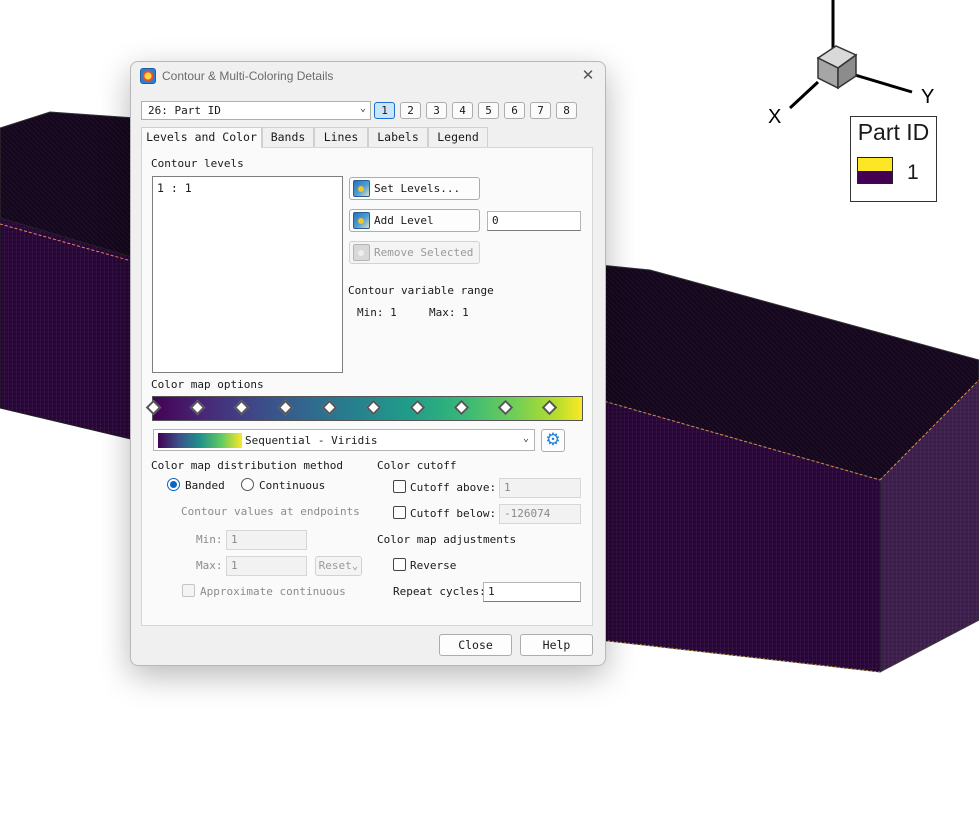  What do you see at coordinates (410, 110) in the screenshot?
I see `group-button-2: 2` at bounding box center [410, 110].